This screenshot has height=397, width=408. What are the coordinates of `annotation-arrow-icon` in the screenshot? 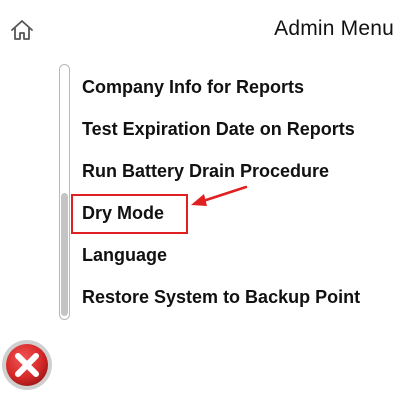 It's located at (218, 199).